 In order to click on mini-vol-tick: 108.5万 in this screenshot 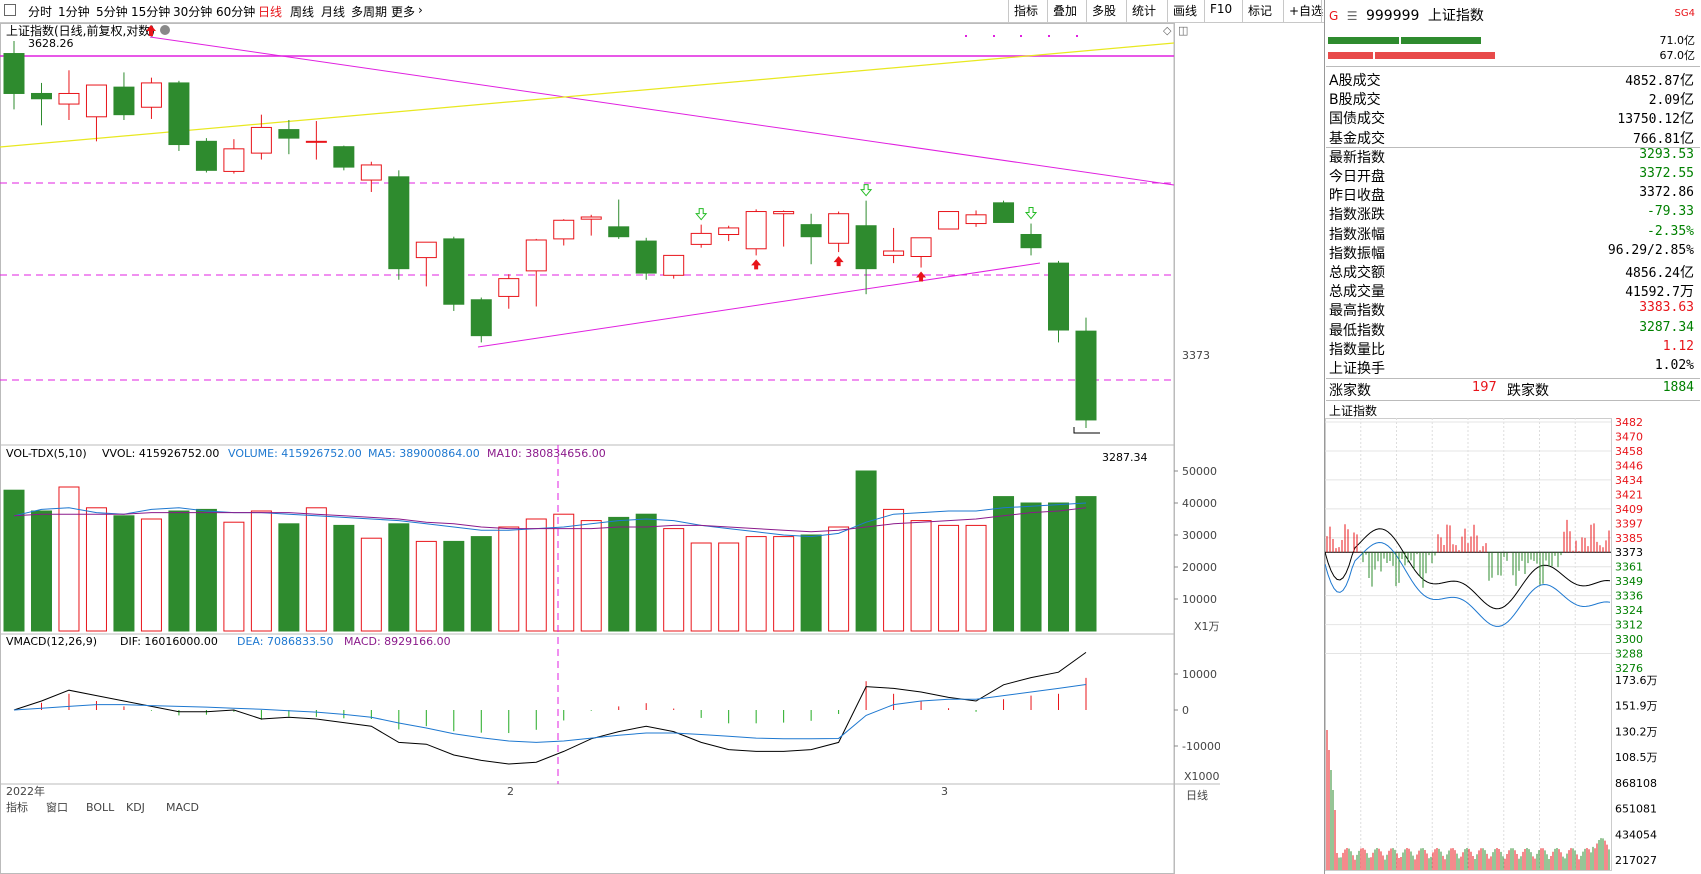, I will do `click(1636, 757)`.